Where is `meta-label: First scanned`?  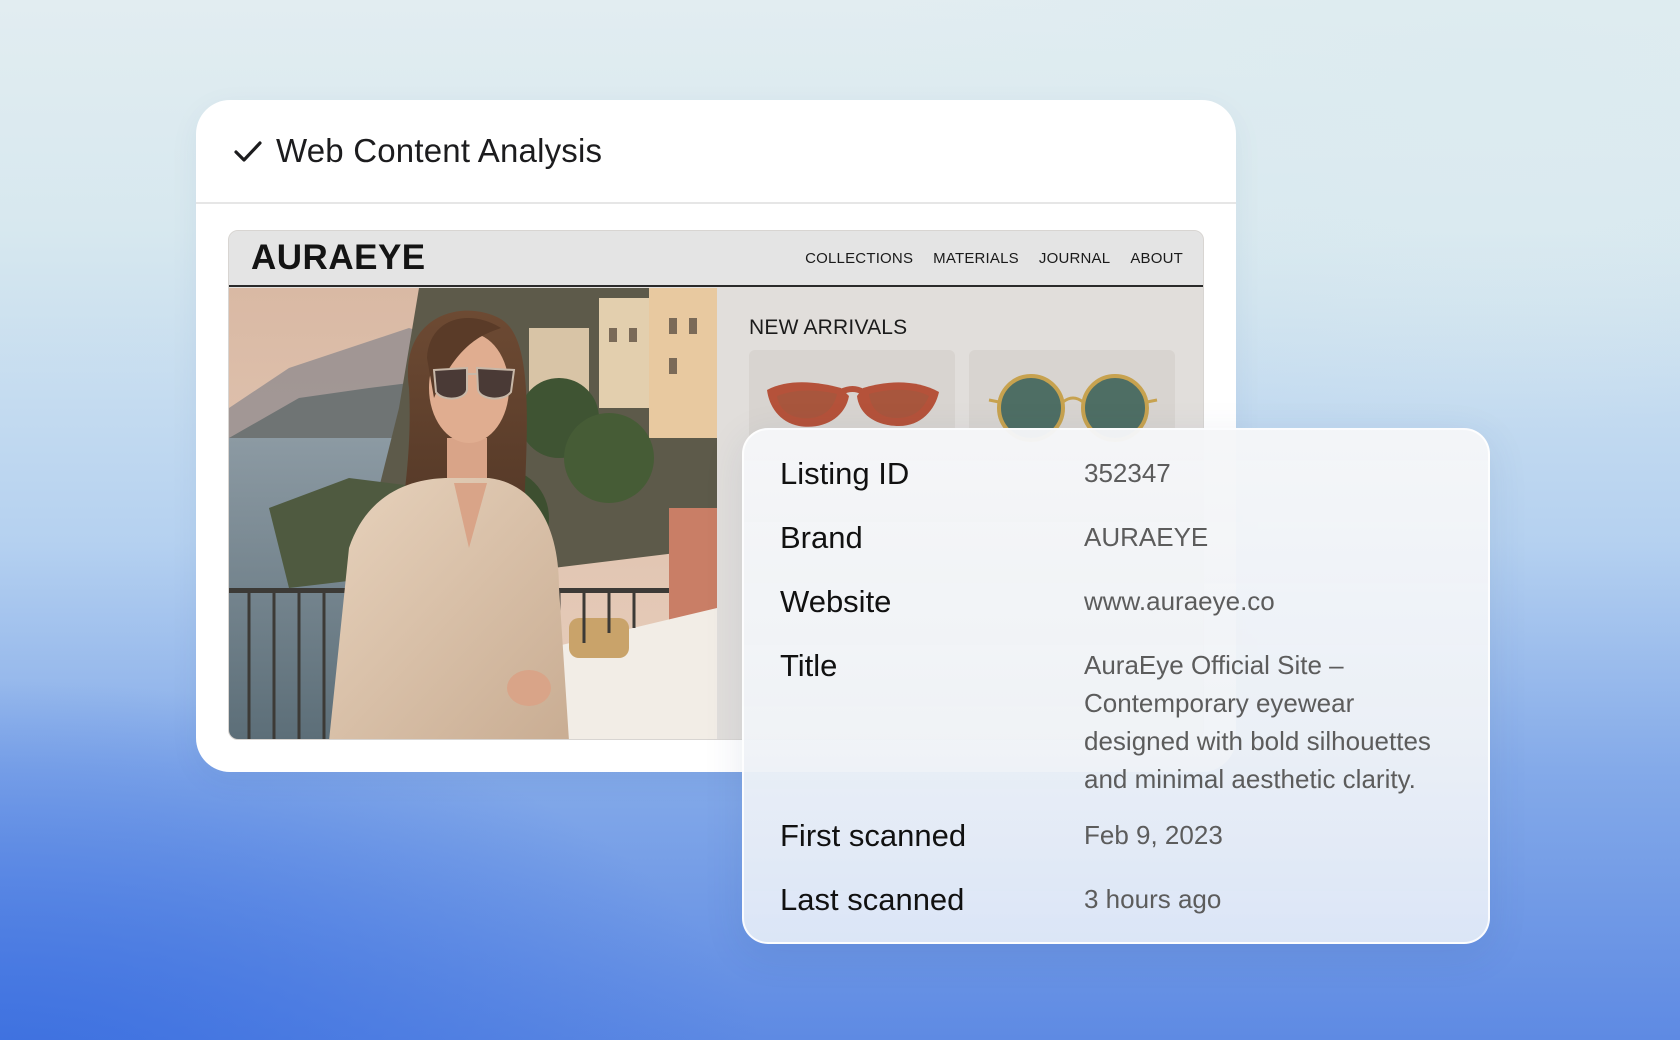
meta-label: First scanned is located at coordinates (873, 835).